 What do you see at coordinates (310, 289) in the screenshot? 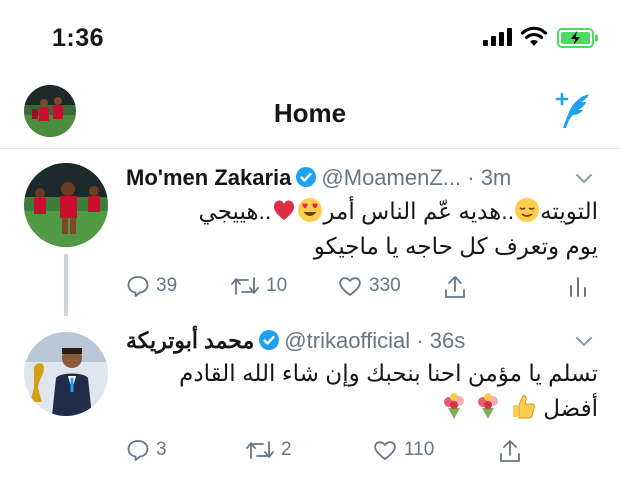
I see `tweet-actions: 39 10 330` at bounding box center [310, 289].